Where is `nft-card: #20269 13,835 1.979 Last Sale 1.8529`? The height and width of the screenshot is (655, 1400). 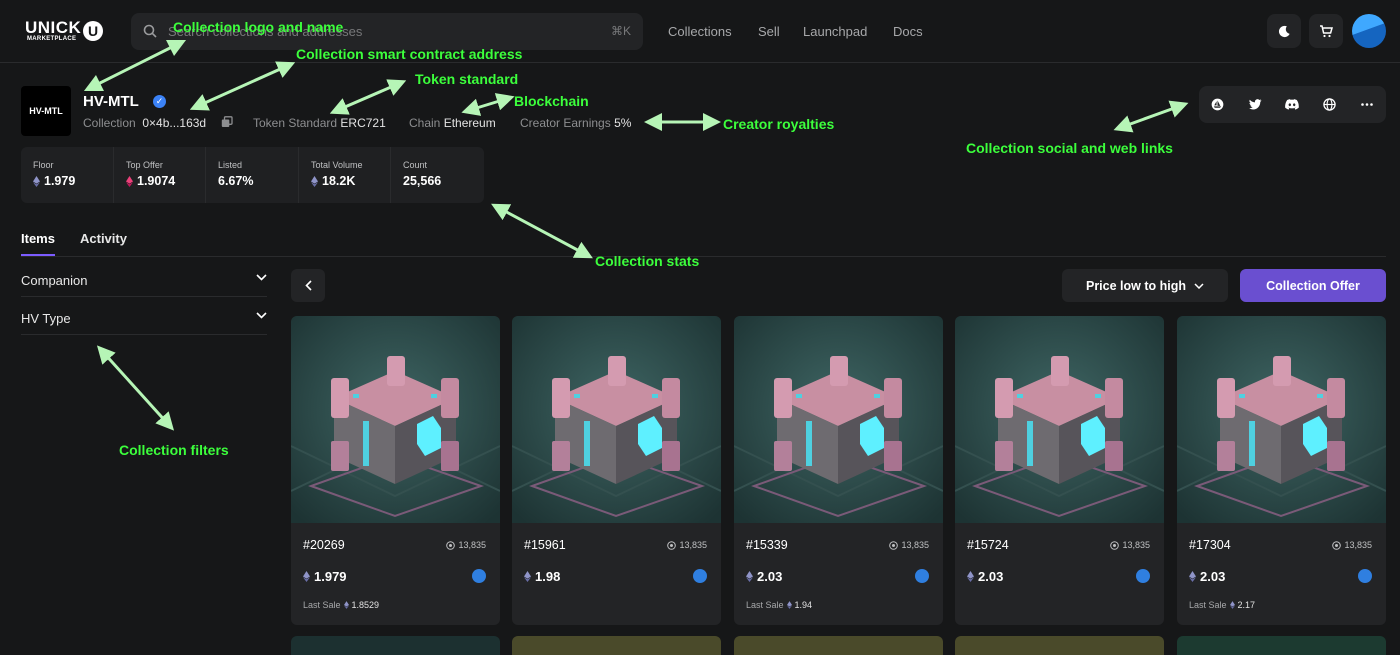
nft-card: #20269 13,835 1.979 Last Sale 1.8529 is located at coordinates (395, 470).